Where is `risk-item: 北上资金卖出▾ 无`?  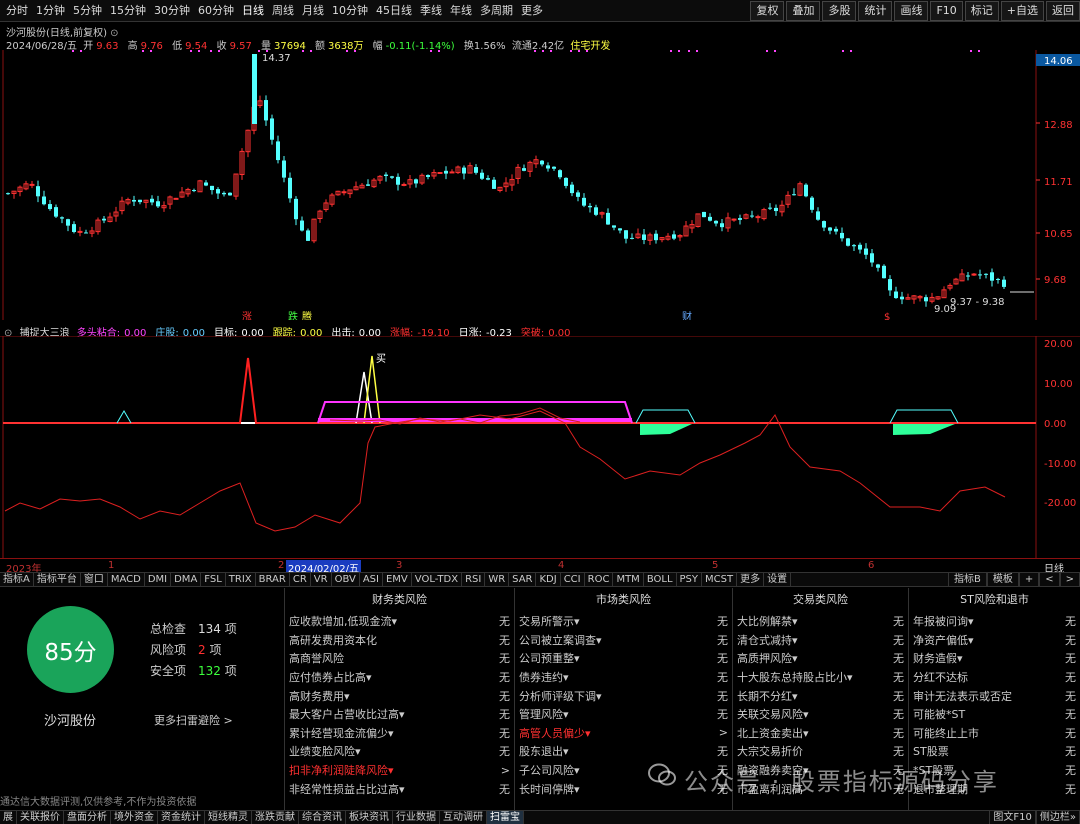 risk-item: 北上资金卖出▾ 无 is located at coordinates (820, 733).